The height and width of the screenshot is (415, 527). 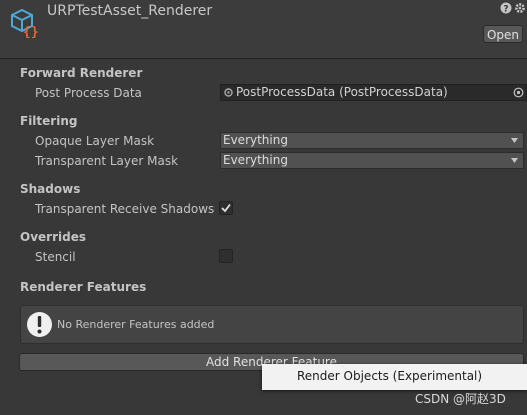 I want to click on stencil-checkbox, so click(x=226, y=256).